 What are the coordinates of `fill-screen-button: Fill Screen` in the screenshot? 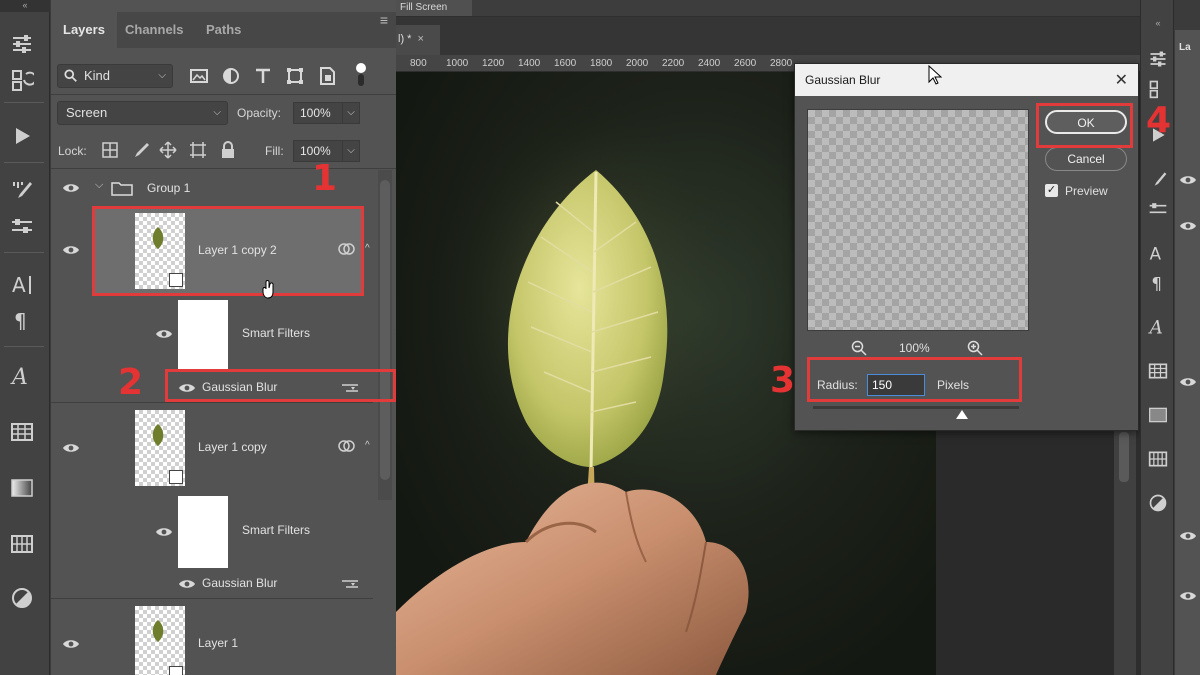 It's located at (434, 8).